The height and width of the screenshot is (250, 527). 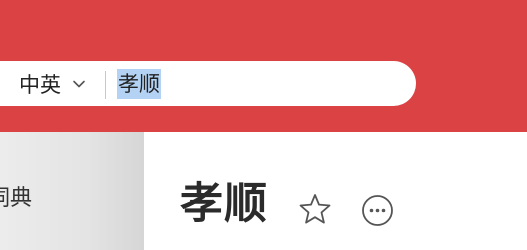 I want to click on more-icon, so click(x=377, y=210).